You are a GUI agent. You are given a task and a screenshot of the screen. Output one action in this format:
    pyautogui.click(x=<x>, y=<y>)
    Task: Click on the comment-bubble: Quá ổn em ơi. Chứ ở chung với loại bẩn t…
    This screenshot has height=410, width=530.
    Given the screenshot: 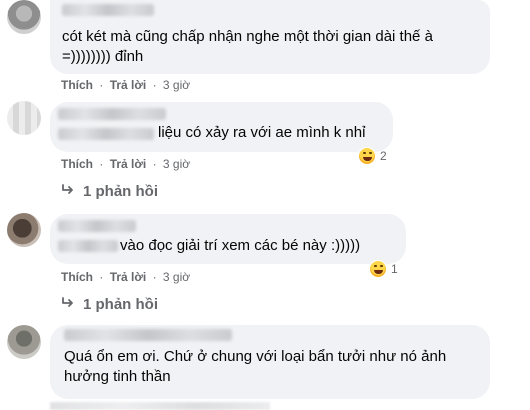 What is the action you would take?
    pyautogui.click(x=270, y=362)
    